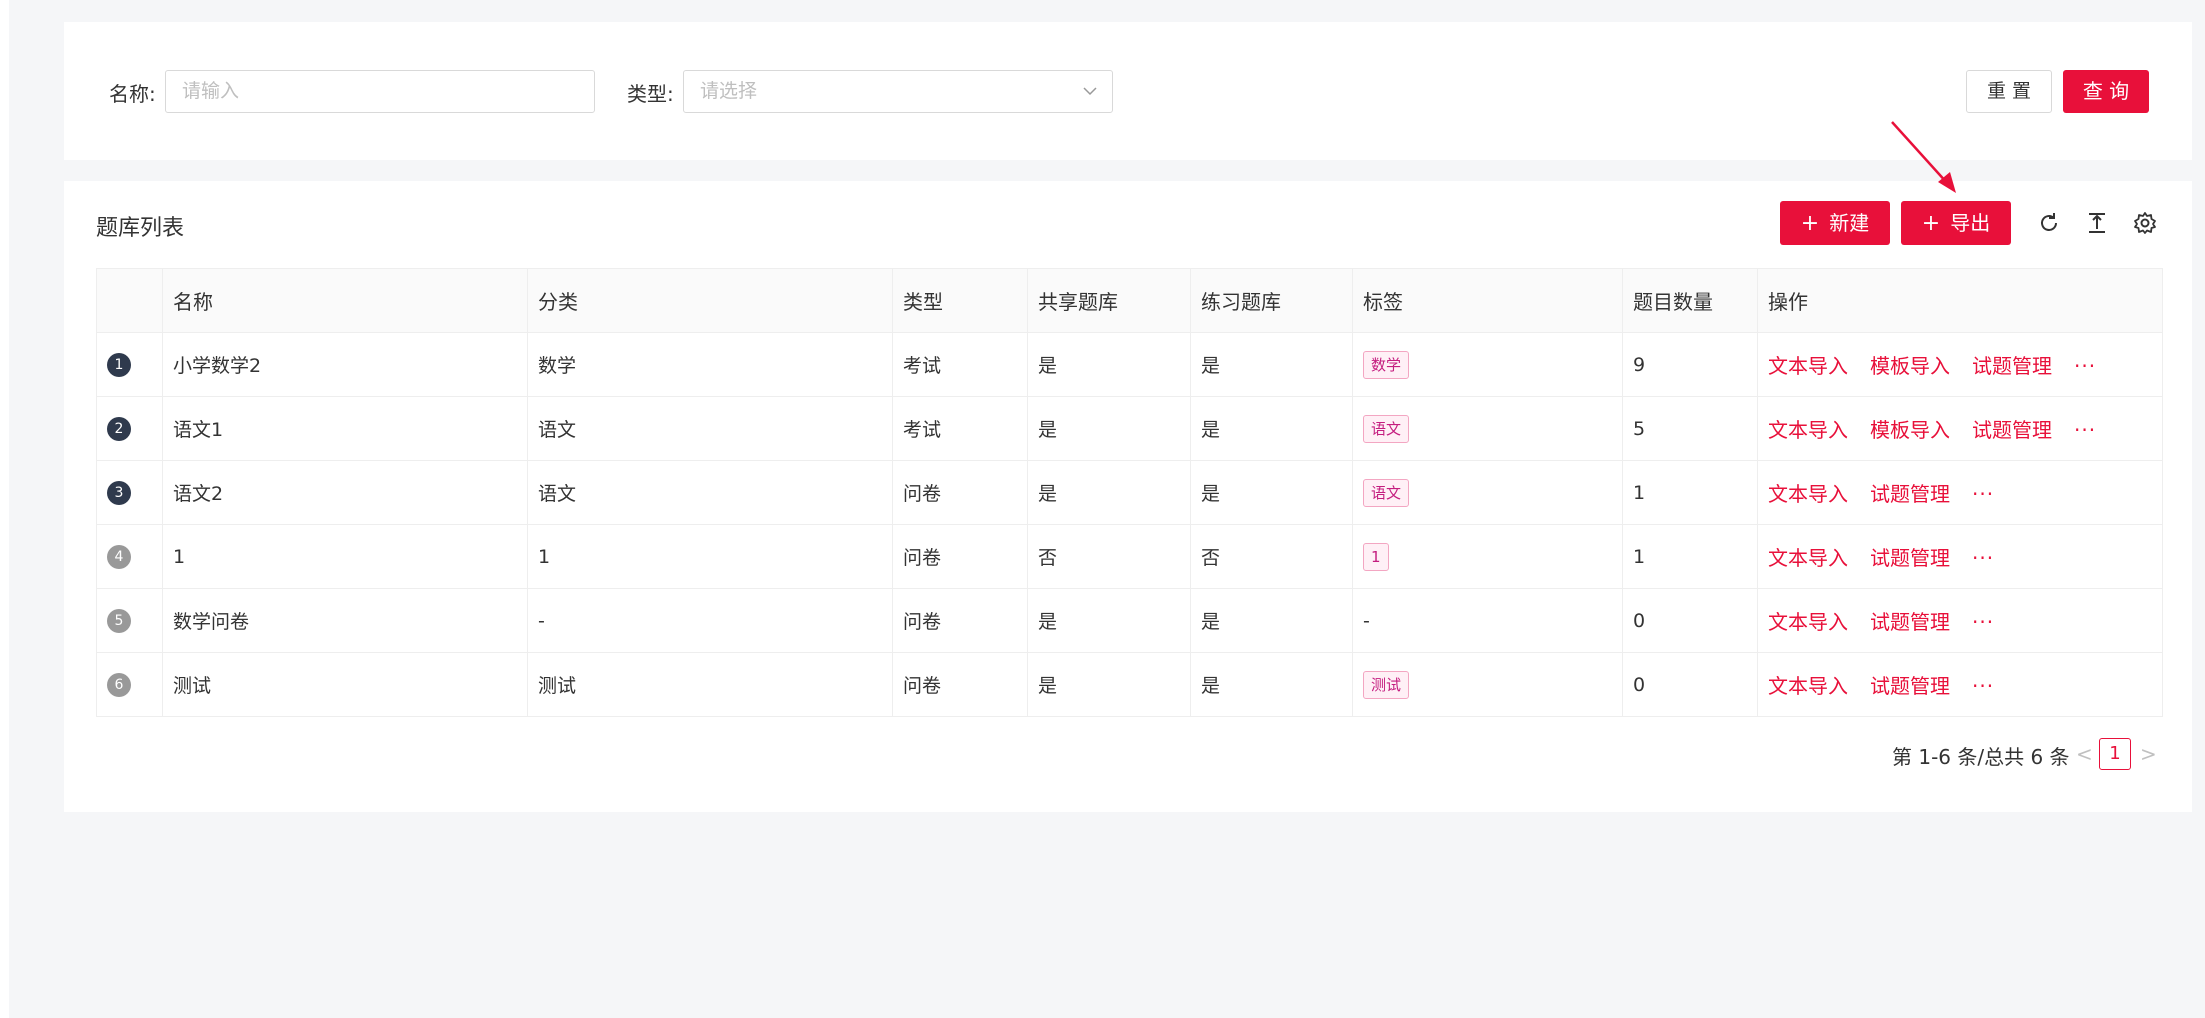 The image size is (2205, 1018). Describe the element at coordinates (1487, 620) in the screenshot. I see `tag-cell: -` at that location.